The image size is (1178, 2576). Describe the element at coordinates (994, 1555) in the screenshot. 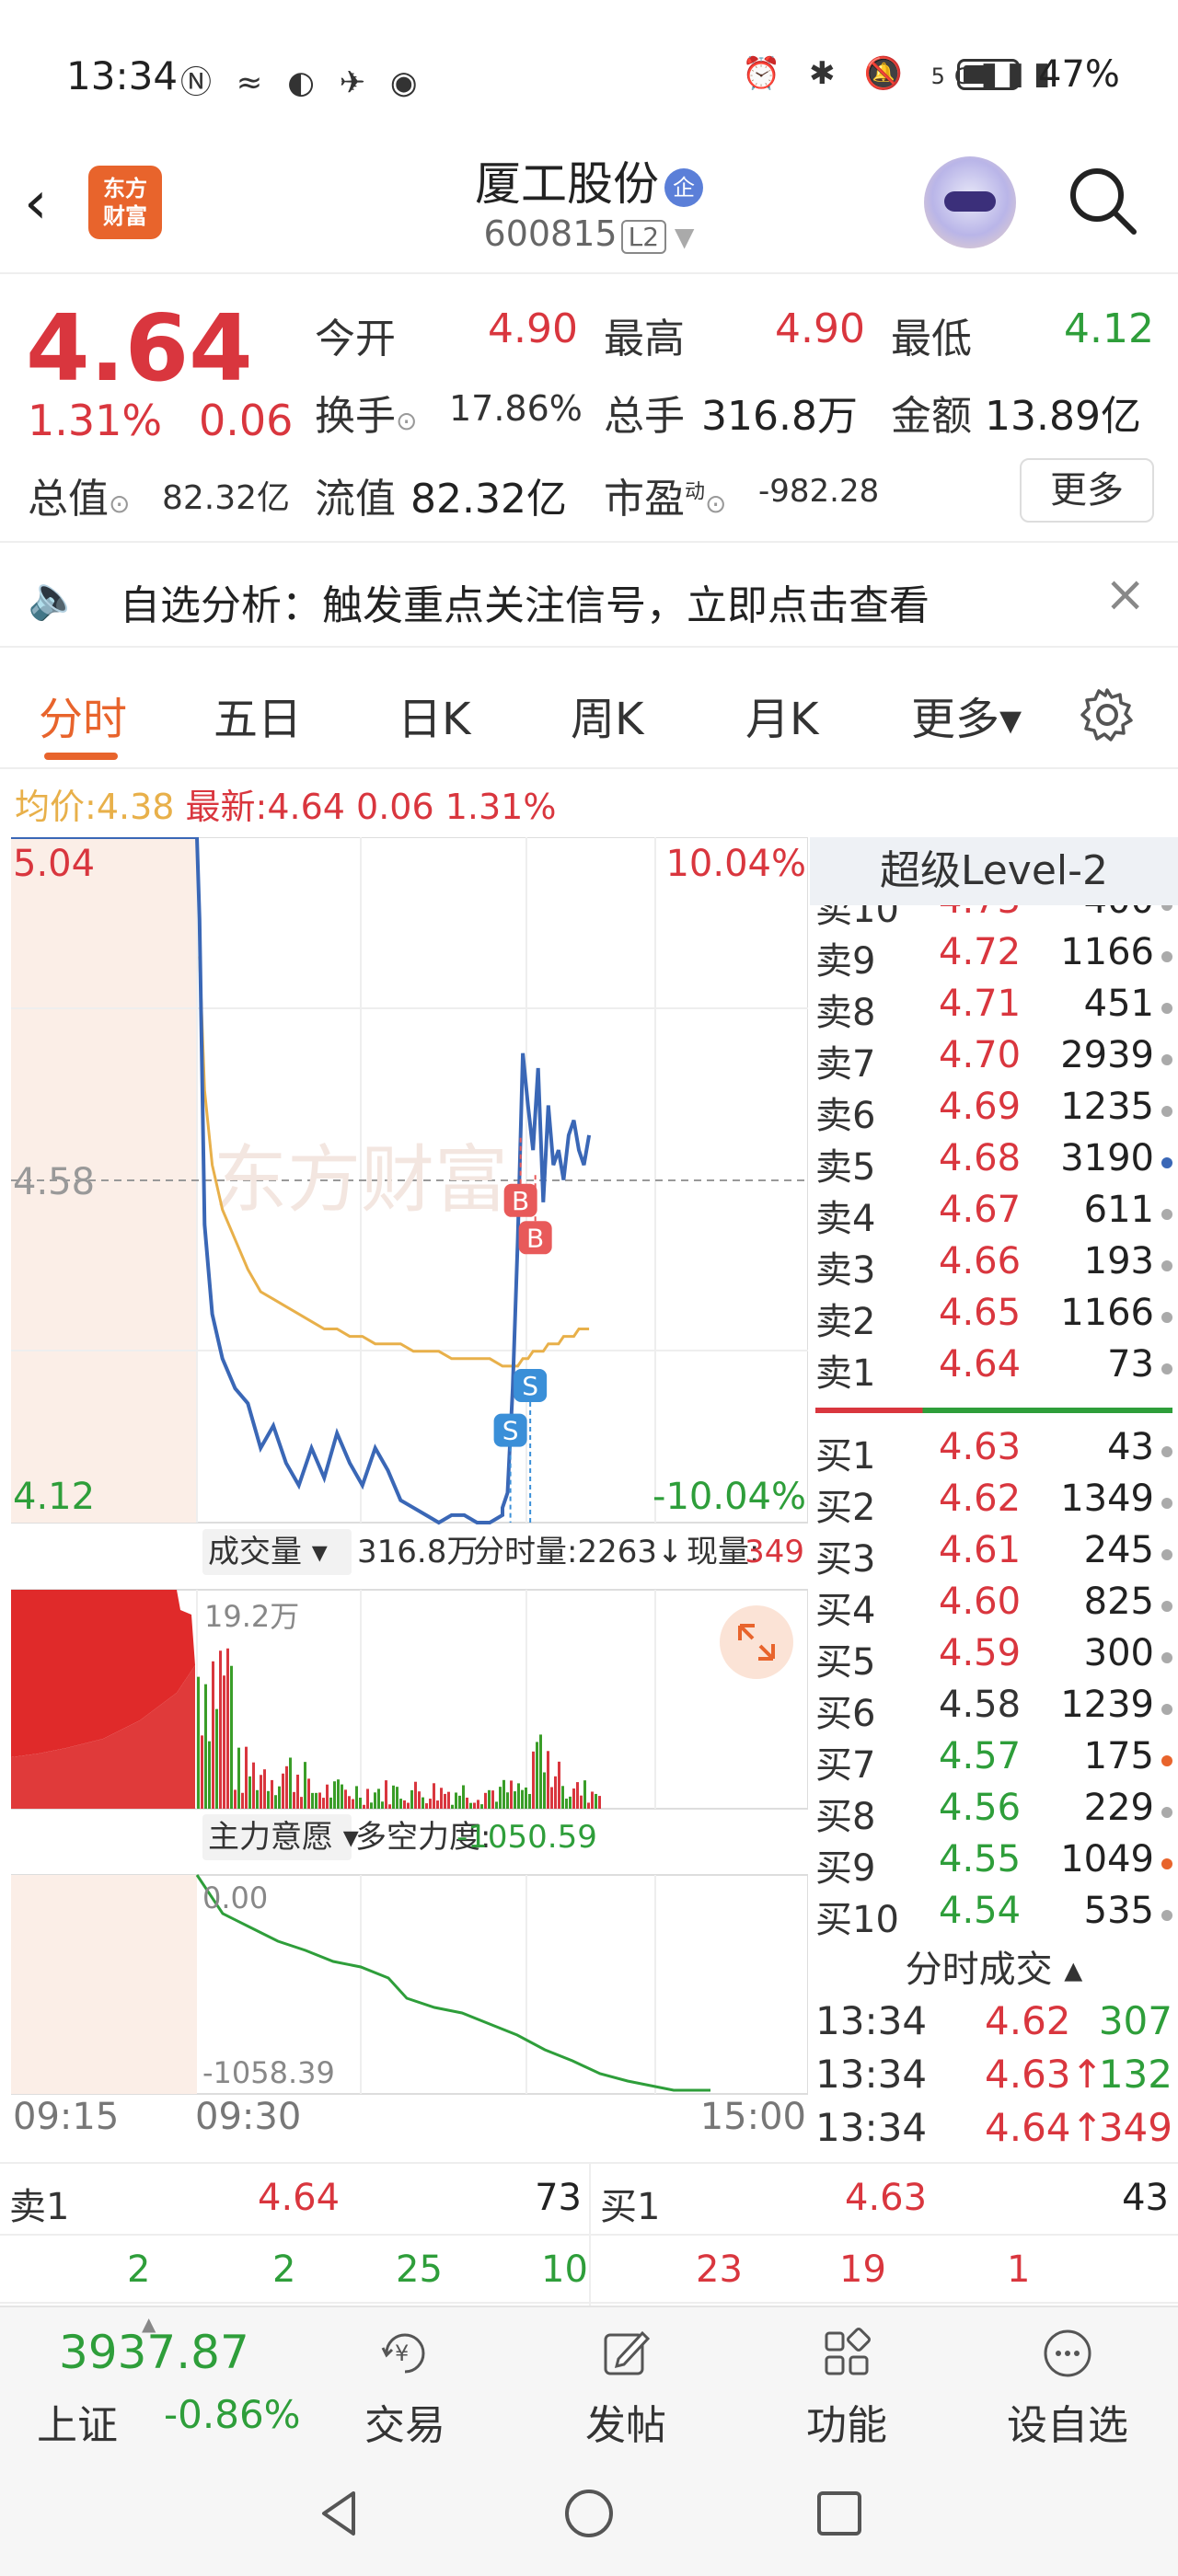

I see `bid-row: 买3 4.61 245` at that location.